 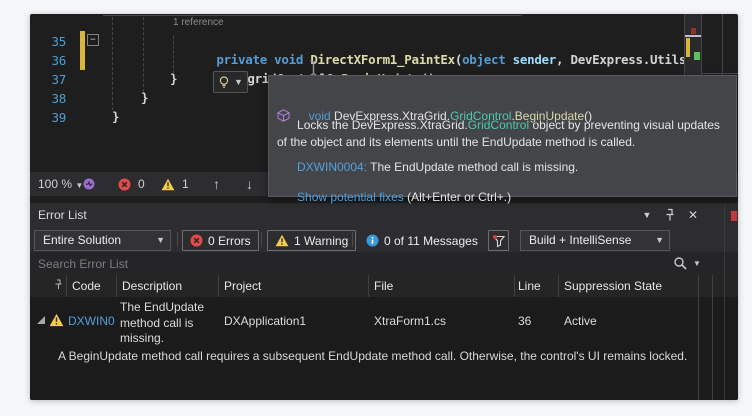 What do you see at coordinates (457, 197) in the screenshot?
I see `fix-shortcut-text: (Alt+Enter or Ctrl+.)` at bounding box center [457, 197].